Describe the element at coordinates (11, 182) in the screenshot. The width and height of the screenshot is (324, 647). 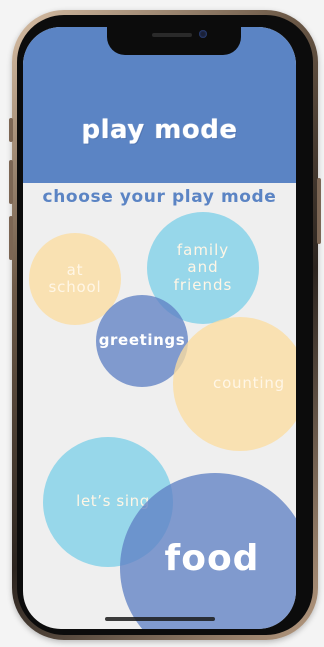
I see `volume-up-button` at that location.